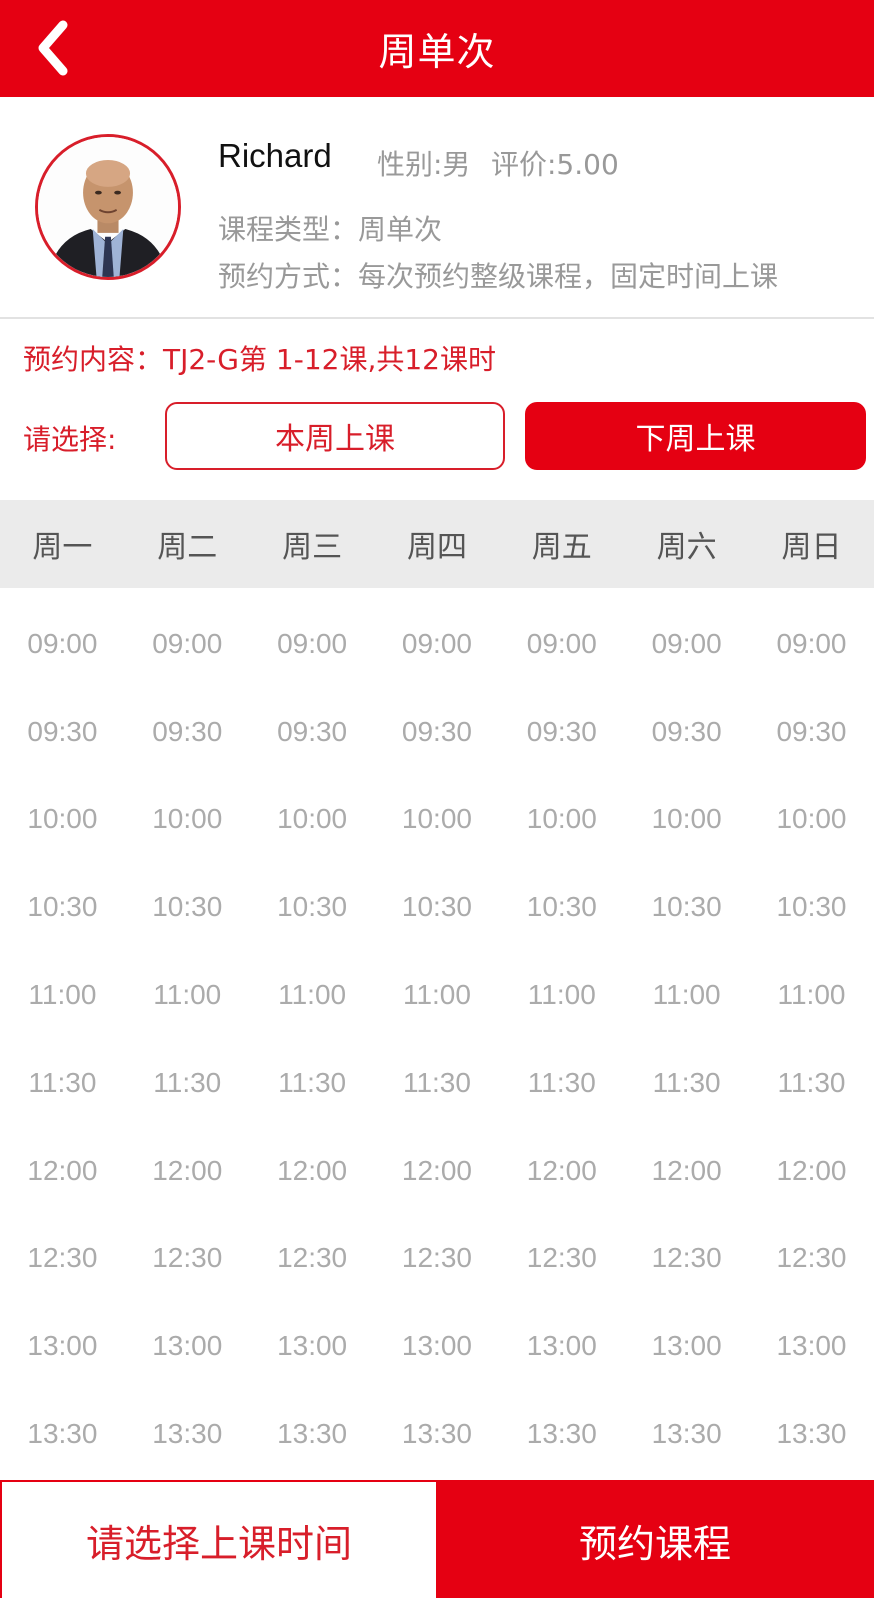  Describe the element at coordinates (70, 439) in the screenshot. I see `select-label: 请选择:` at that location.